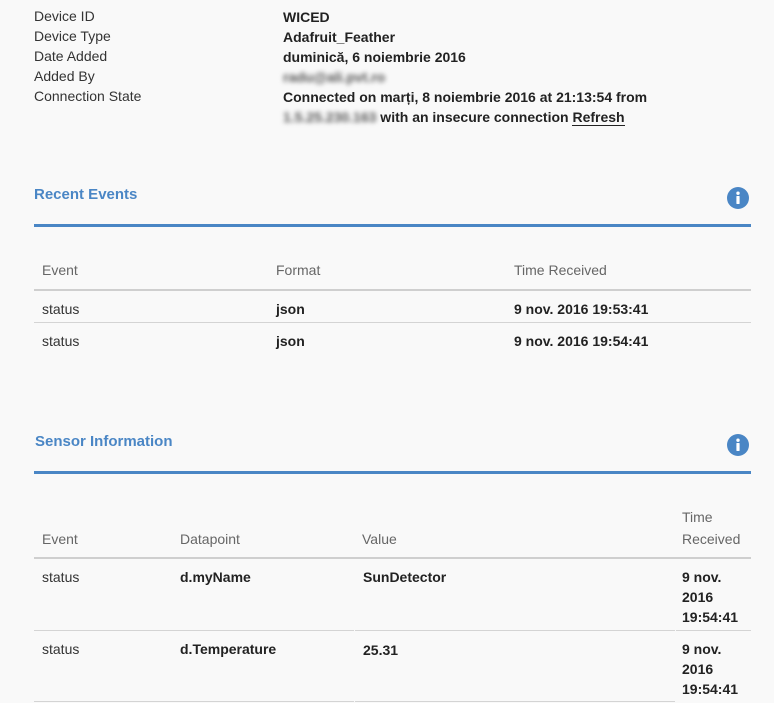 This screenshot has width=774, height=703. What do you see at coordinates (64, 76) in the screenshot?
I see `added-by-label: Added By` at bounding box center [64, 76].